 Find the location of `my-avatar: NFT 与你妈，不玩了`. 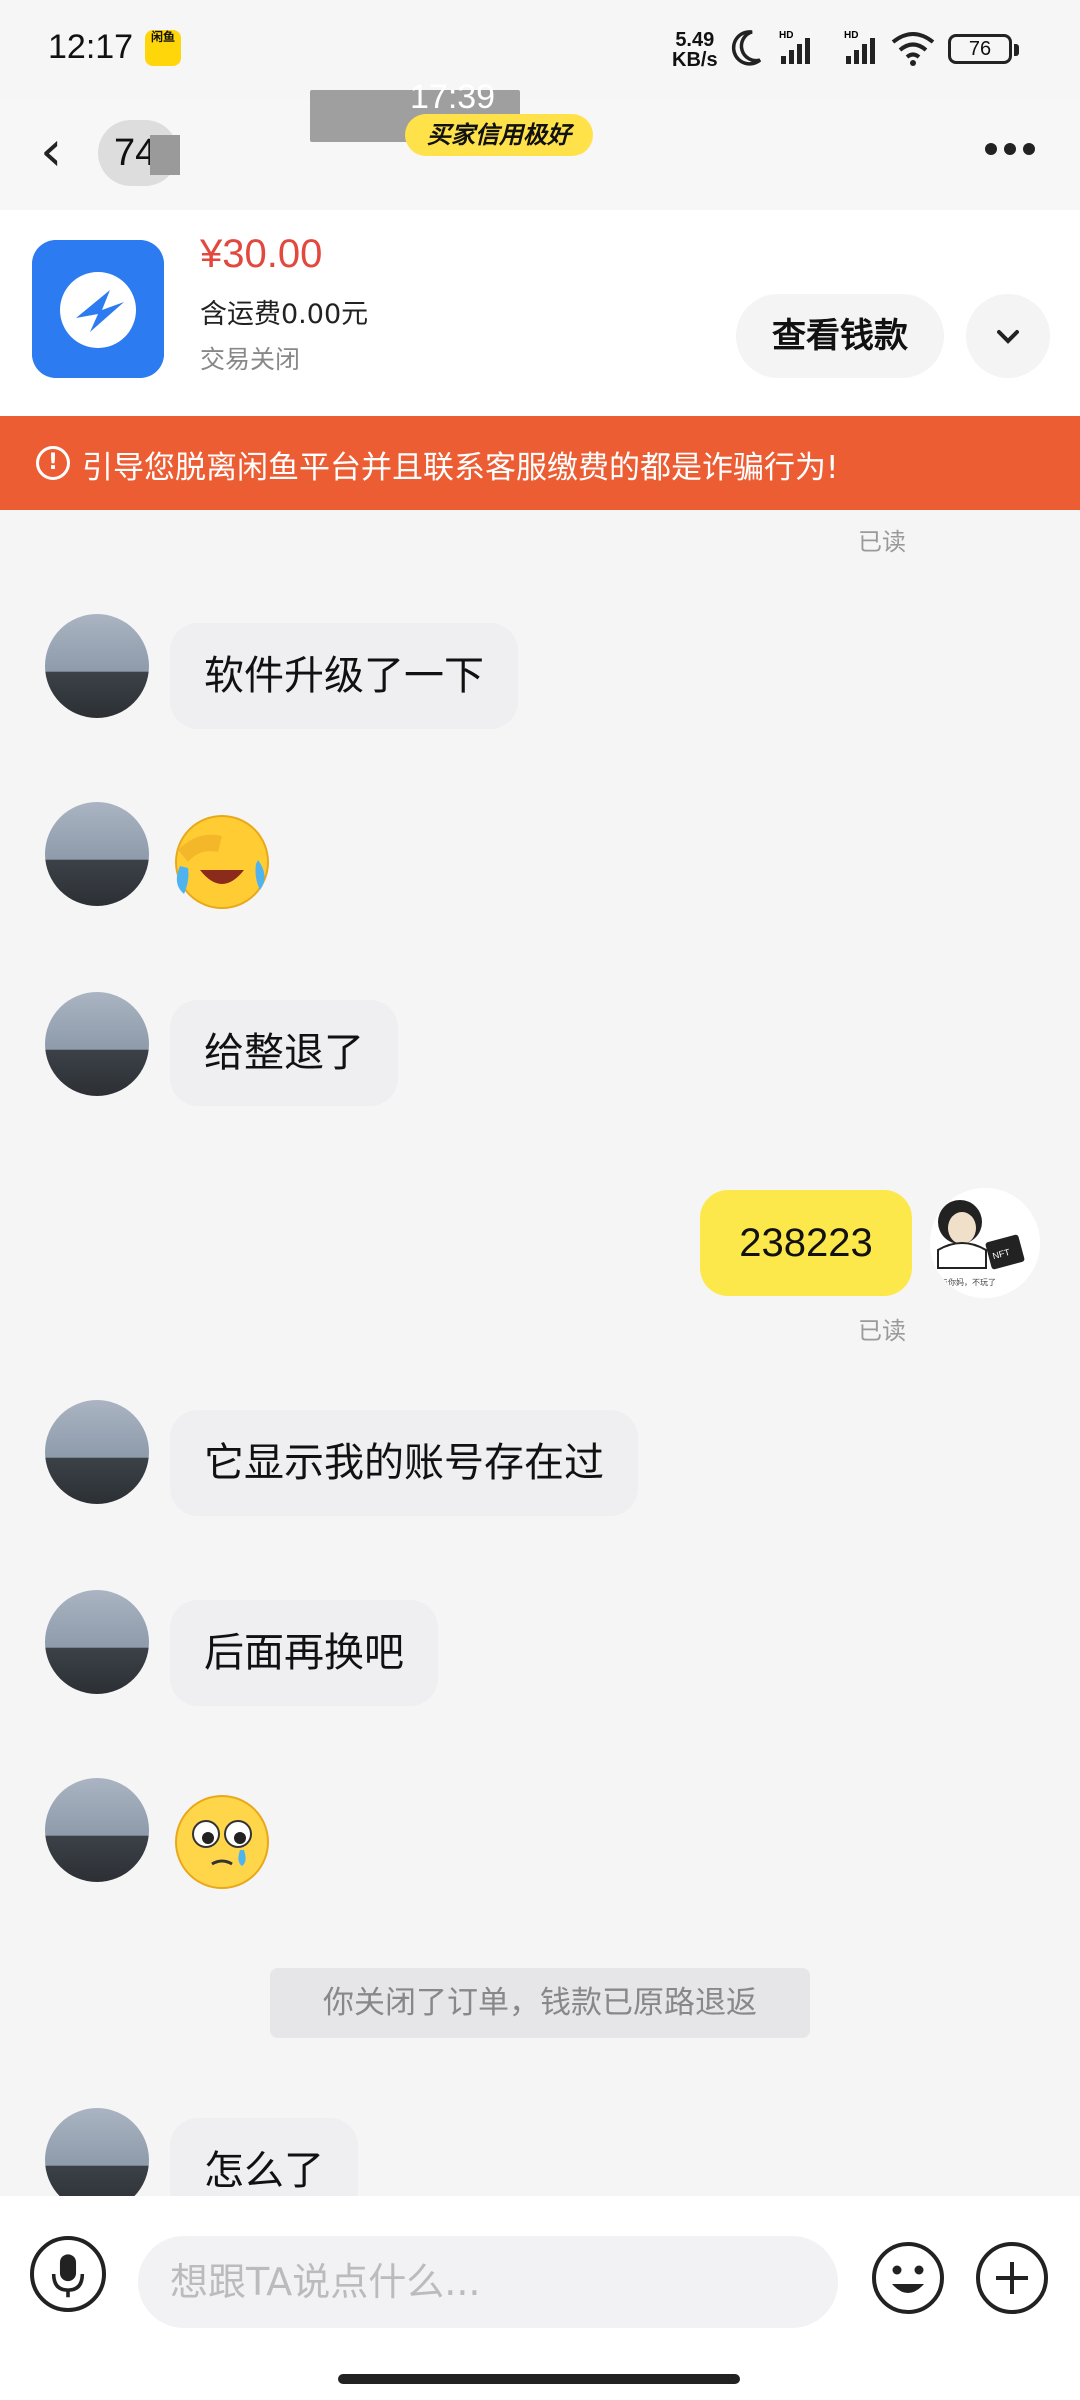

my-avatar: NFT 与你妈，不玩了 is located at coordinates (985, 1243).